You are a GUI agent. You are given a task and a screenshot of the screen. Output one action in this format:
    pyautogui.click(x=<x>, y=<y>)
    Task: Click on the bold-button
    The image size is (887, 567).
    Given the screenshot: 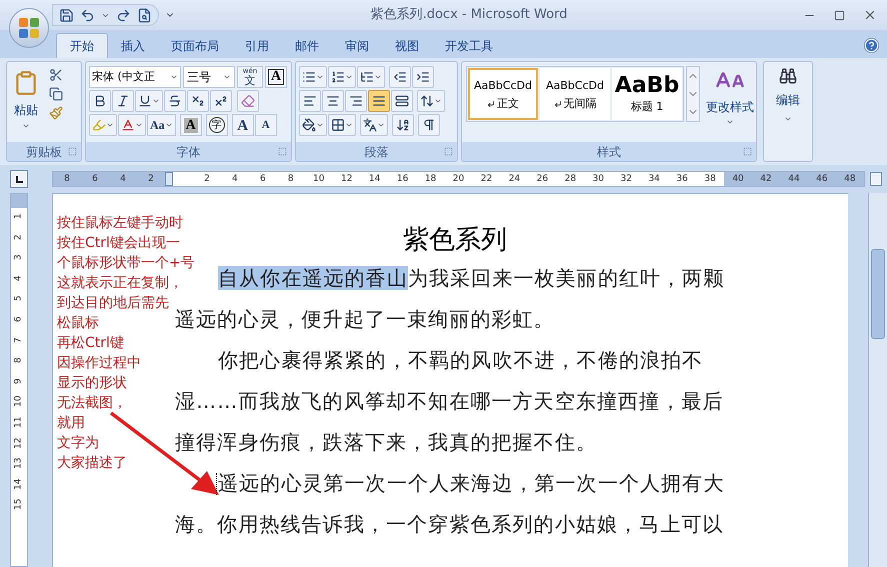 What is the action you would take?
    pyautogui.click(x=100, y=101)
    